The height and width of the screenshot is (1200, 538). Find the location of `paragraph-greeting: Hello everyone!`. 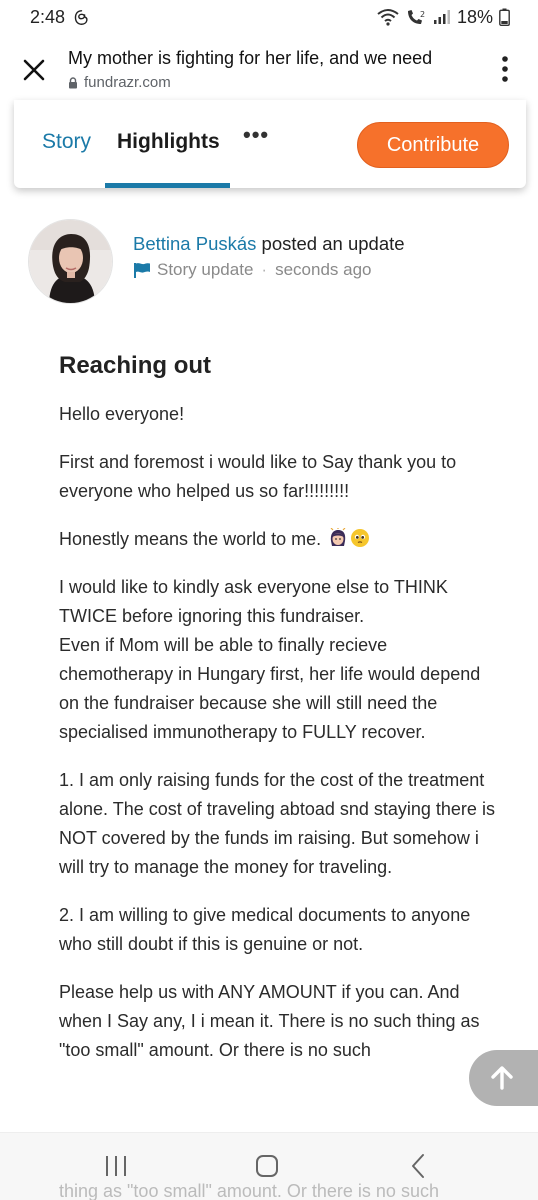

paragraph-greeting: Hello everyone! is located at coordinates (122, 414).